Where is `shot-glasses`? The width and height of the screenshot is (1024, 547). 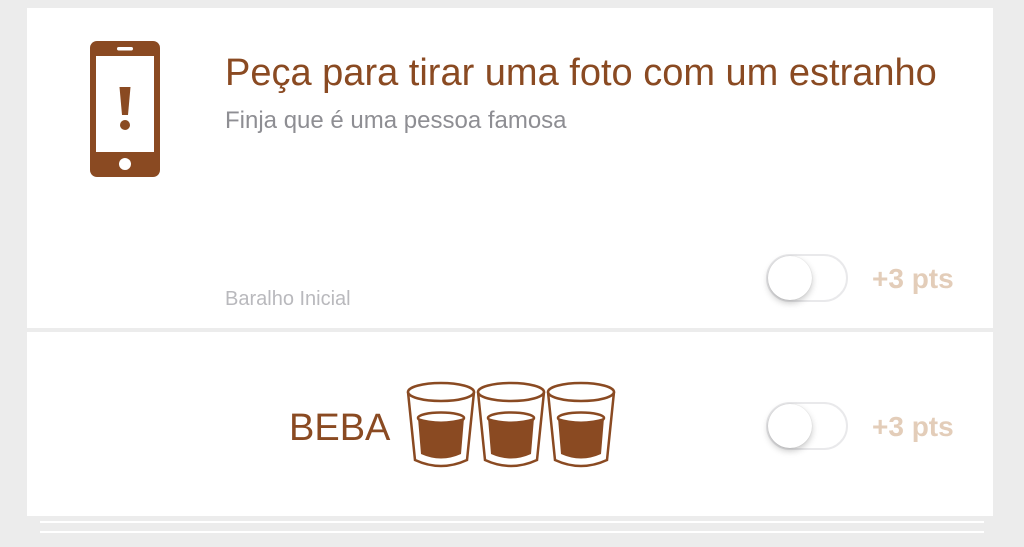 shot-glasses is located at coordinates (512, 426).